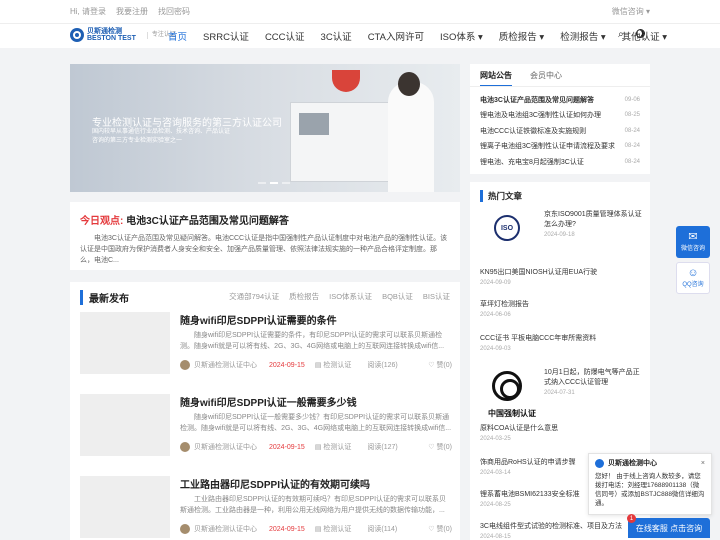 This screenshot has width=720, height=540. Describe the element at coordinates (562, 309) in the screenshot. I see `hot-item: 草坪灯检测报告 2024-06-06` at that location.